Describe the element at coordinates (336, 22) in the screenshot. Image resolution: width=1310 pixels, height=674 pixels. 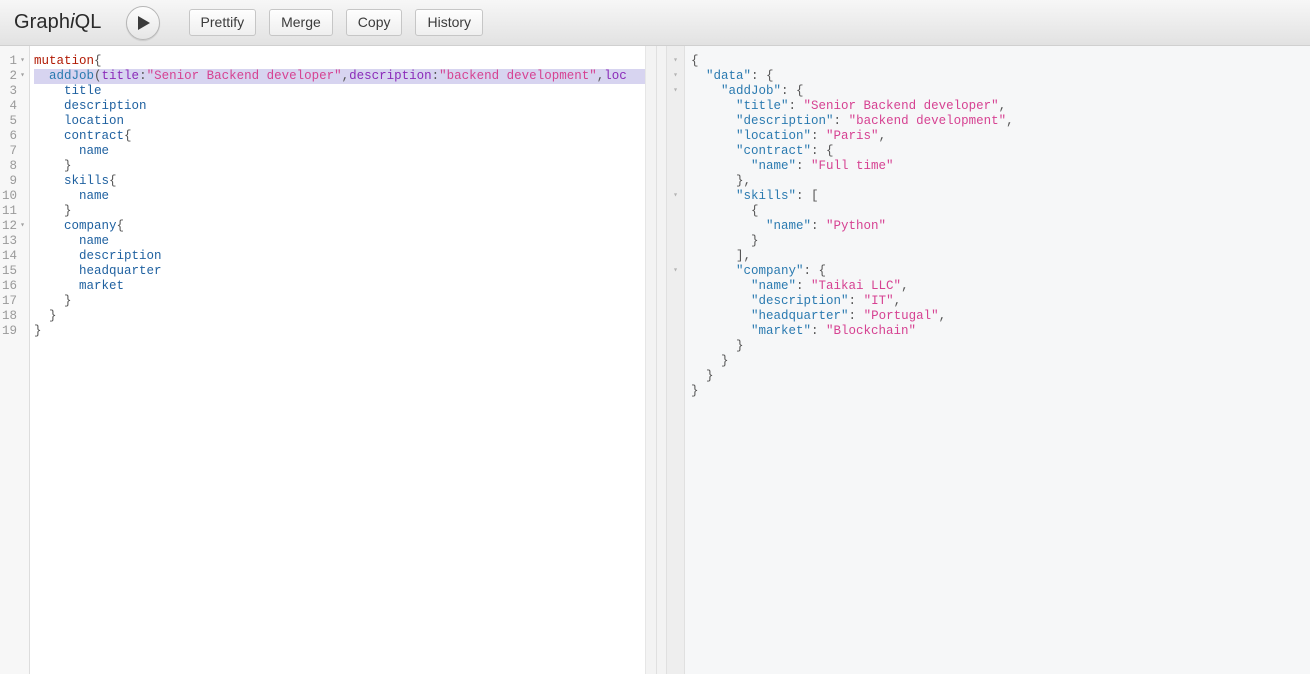
I see `toolbar-button-group: Prettify Merge Copy History` at that location.